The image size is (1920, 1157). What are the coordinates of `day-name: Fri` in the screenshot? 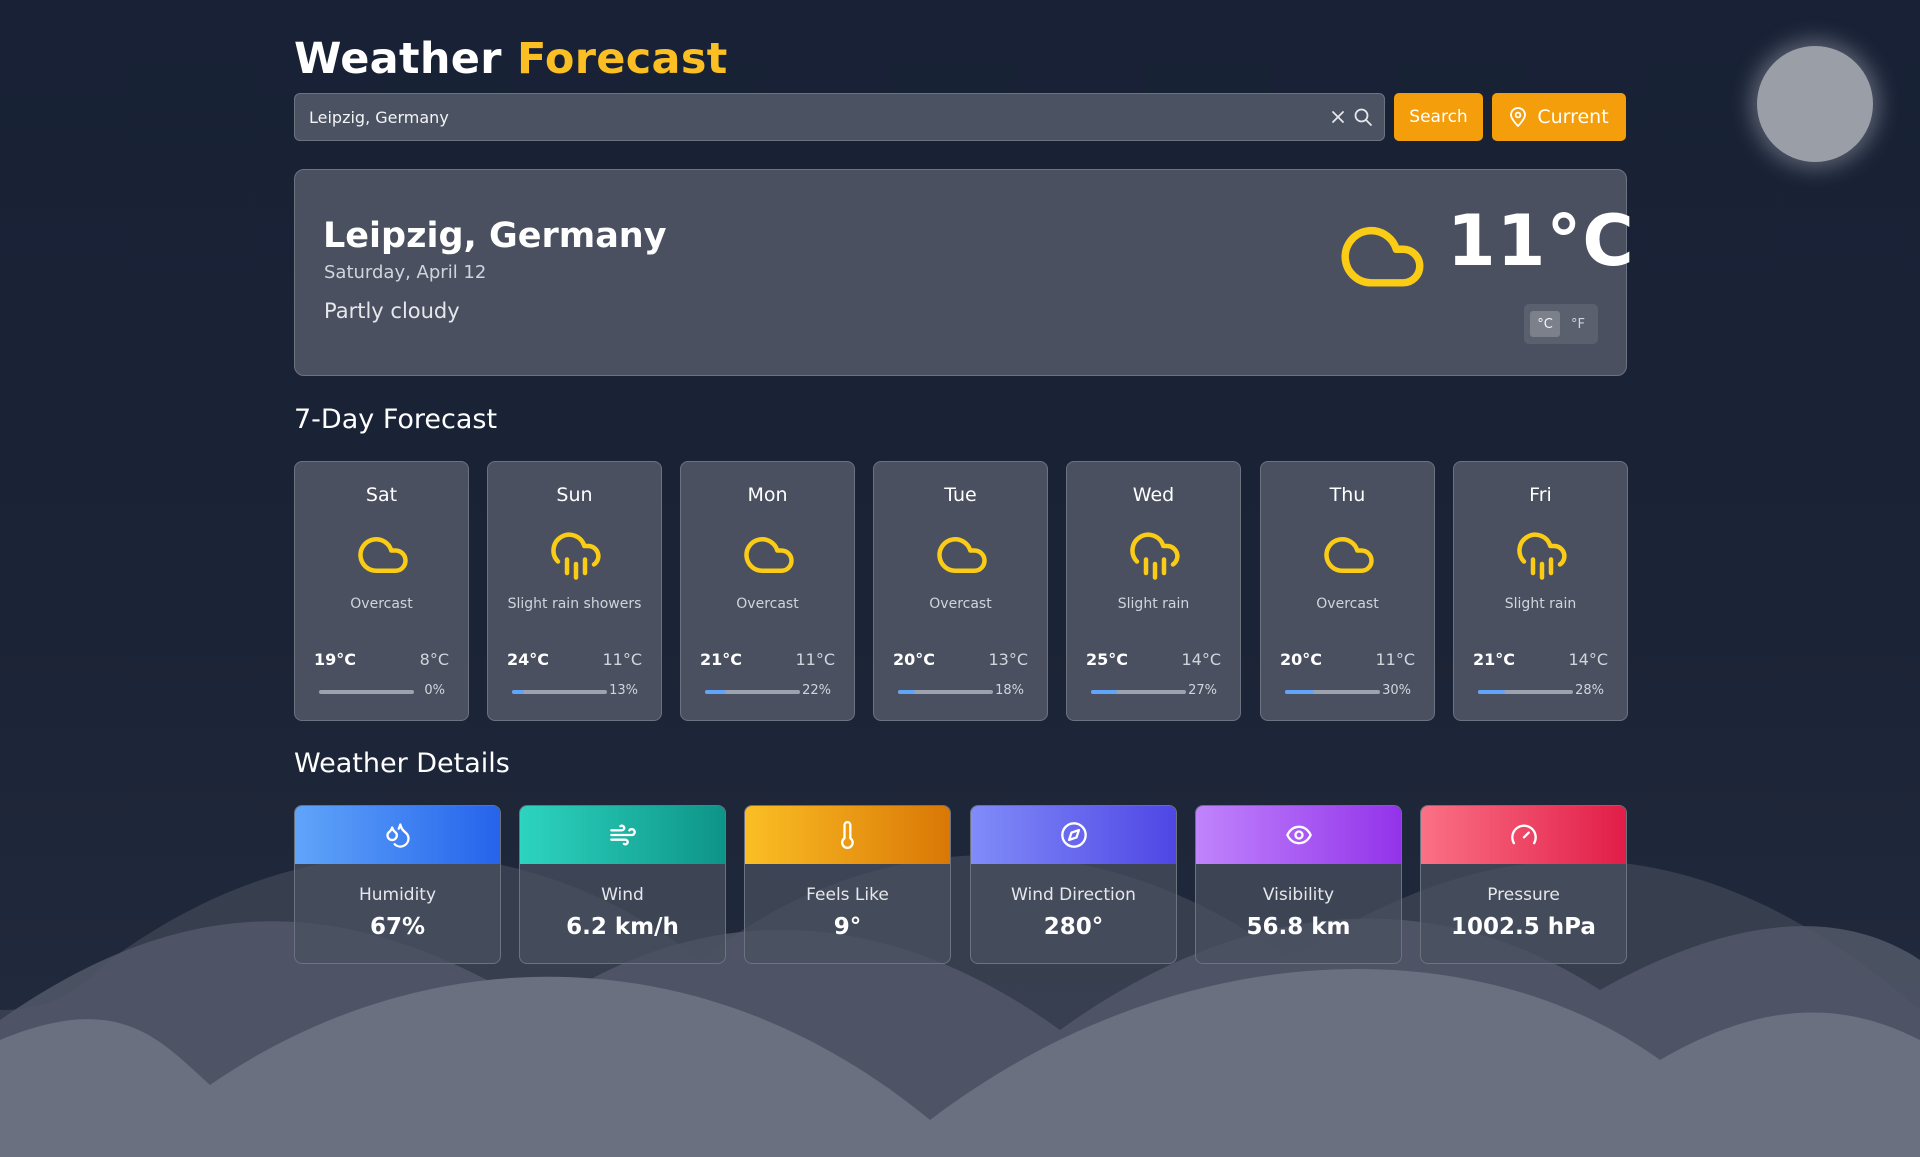 It's located at (1540, 495).